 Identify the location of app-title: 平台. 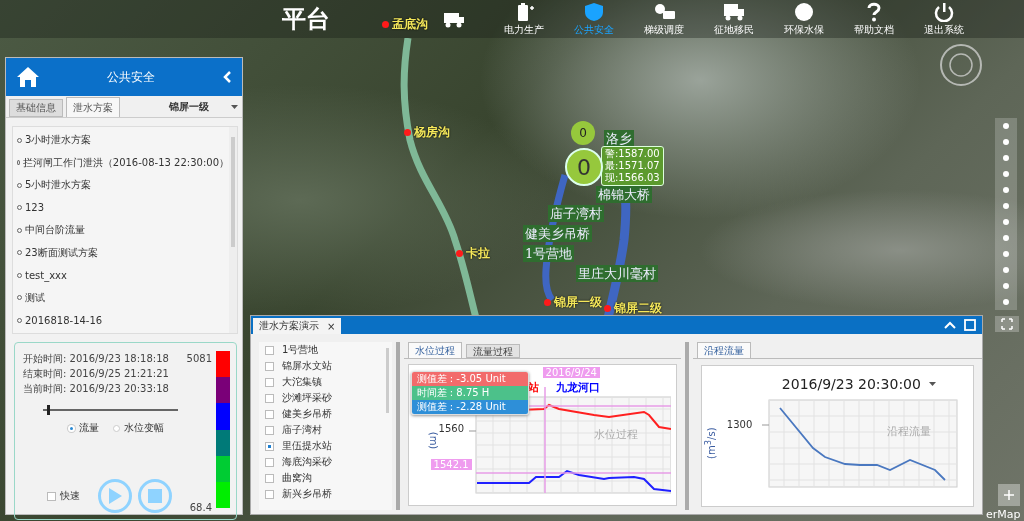
(306, 19).